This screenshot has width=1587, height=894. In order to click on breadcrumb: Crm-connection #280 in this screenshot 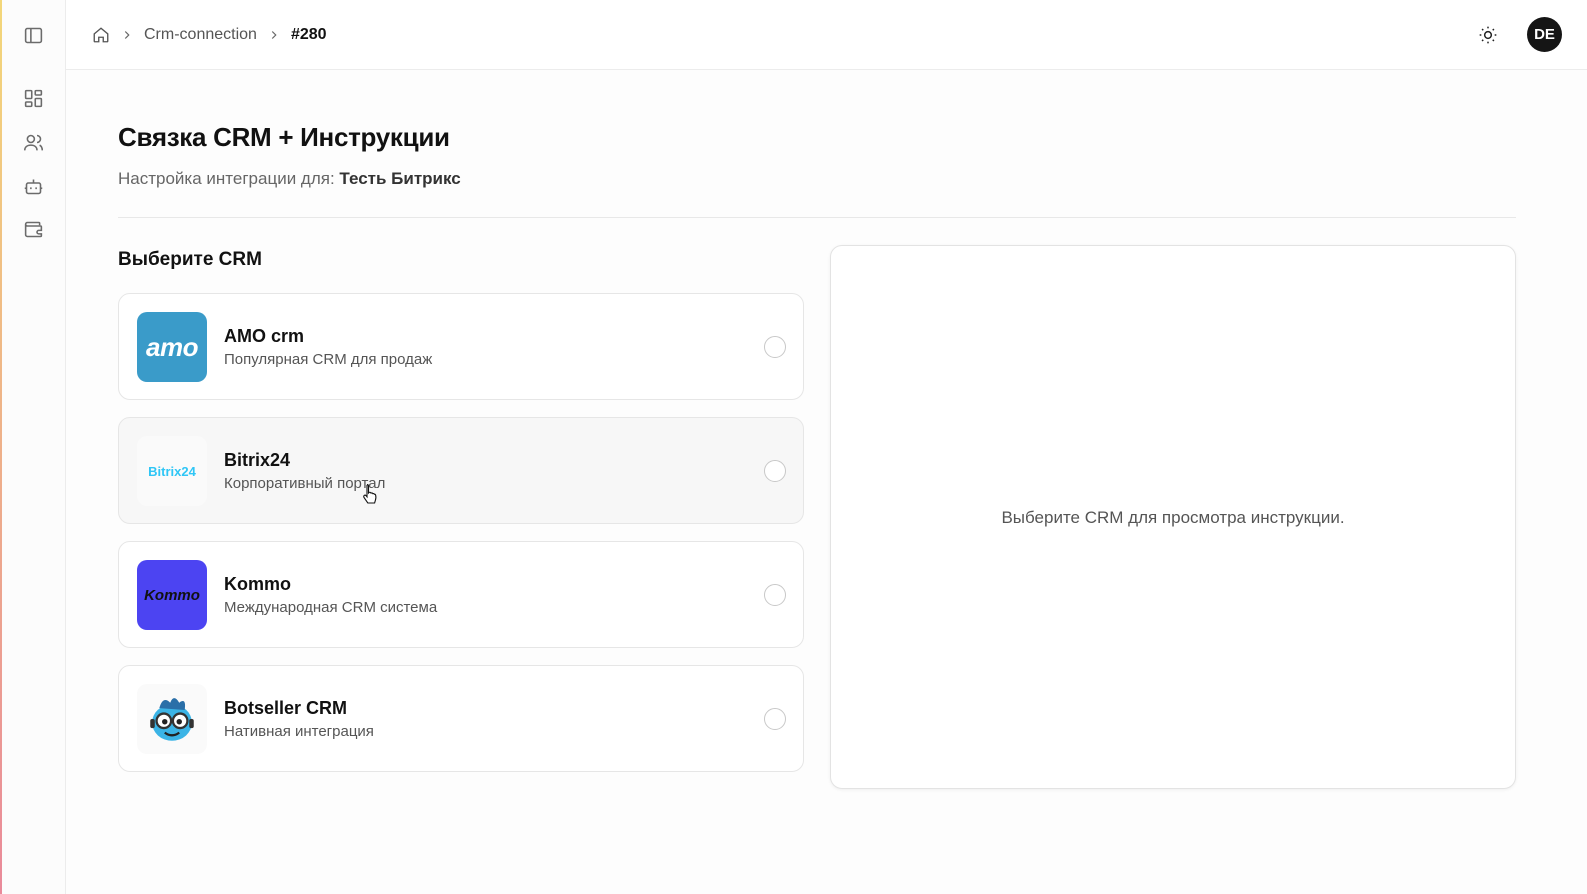, I will do `click(209, 35)`.